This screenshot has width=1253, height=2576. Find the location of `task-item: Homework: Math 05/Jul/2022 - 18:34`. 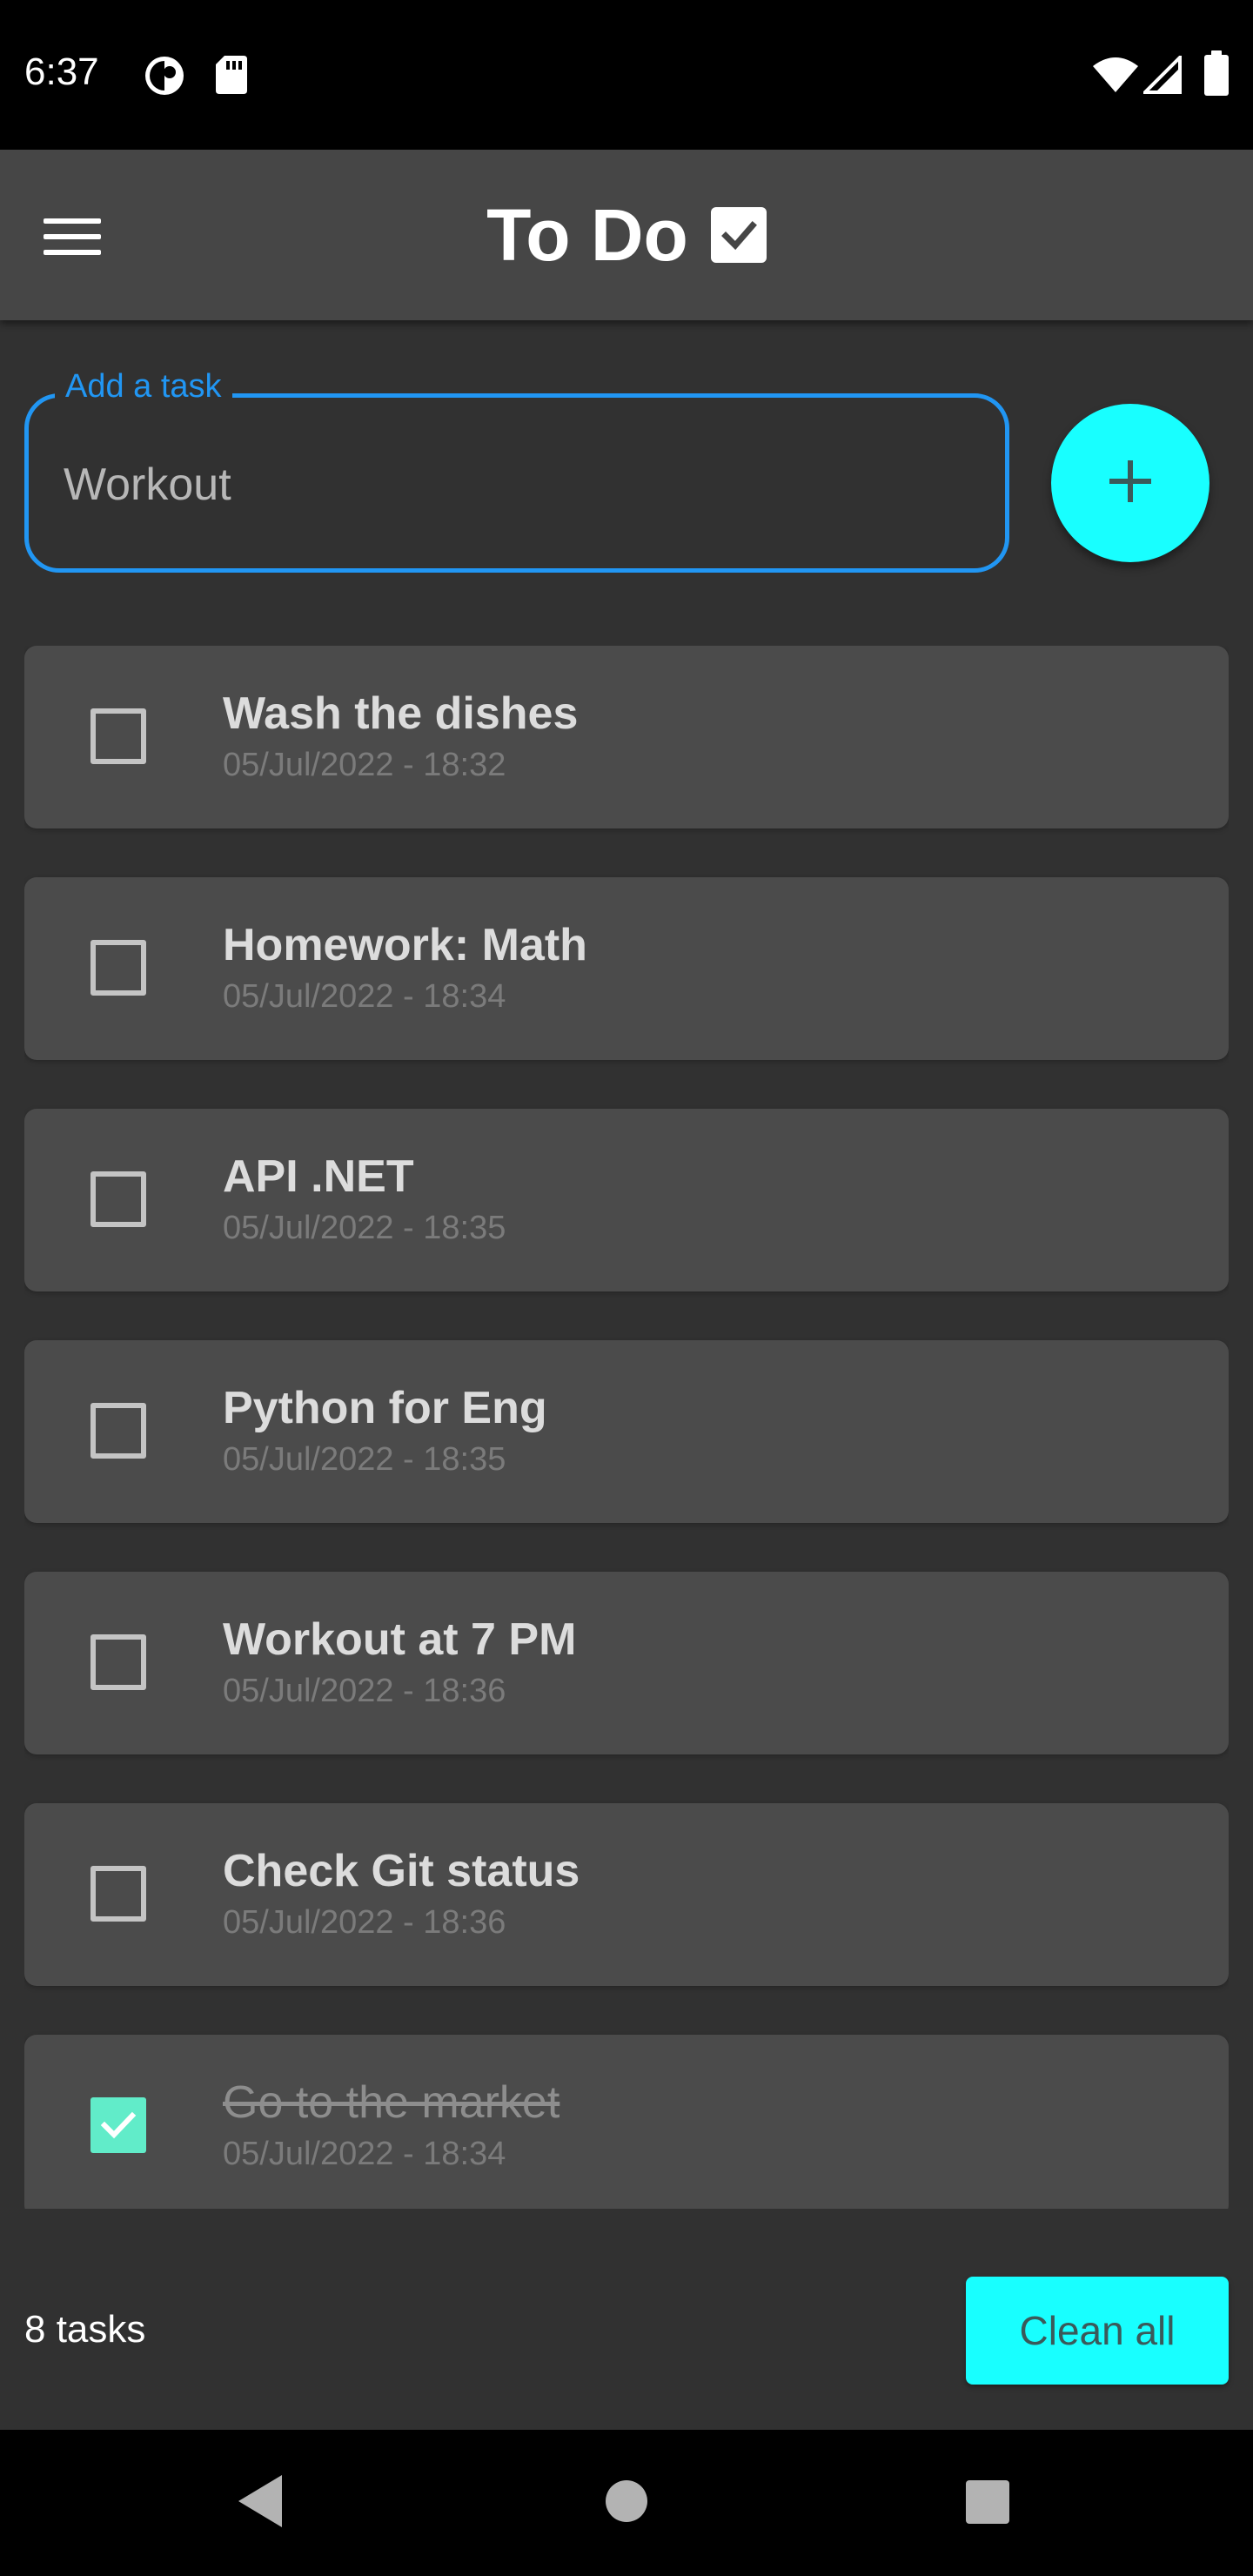

task-item: Homework: Math 05/Jul/2022 - 18:34 is located at coordinates (626, 968).